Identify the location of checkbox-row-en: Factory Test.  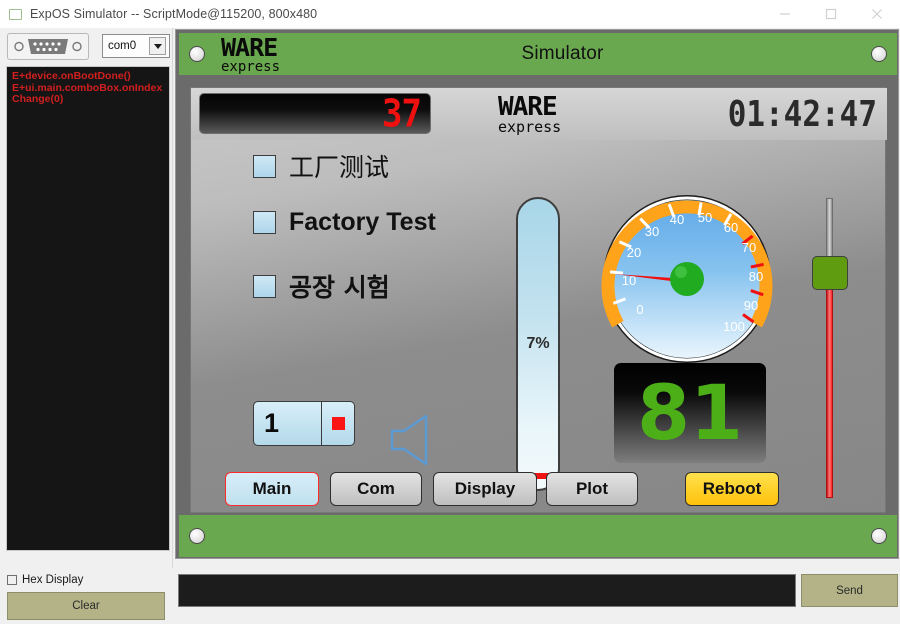
(344, 222).